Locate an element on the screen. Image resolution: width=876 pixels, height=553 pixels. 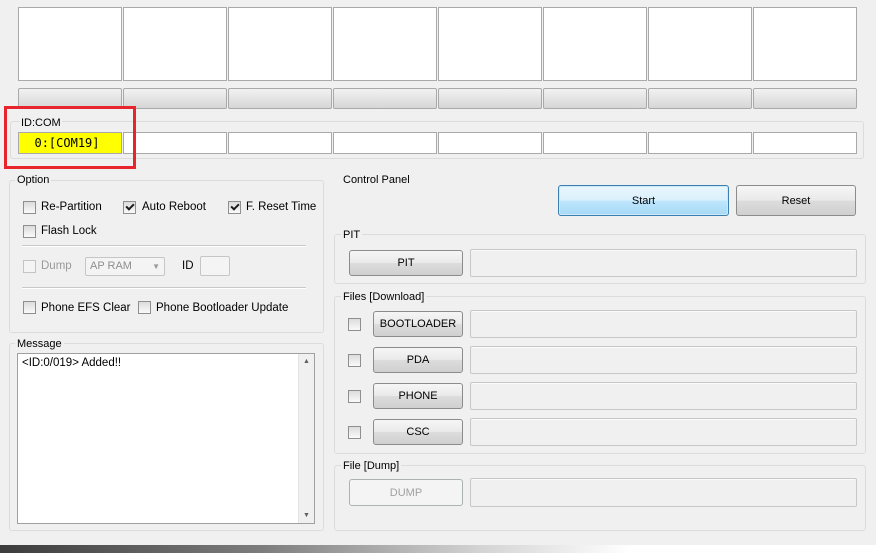
dump-file-path is located at coordinates (663, 492).